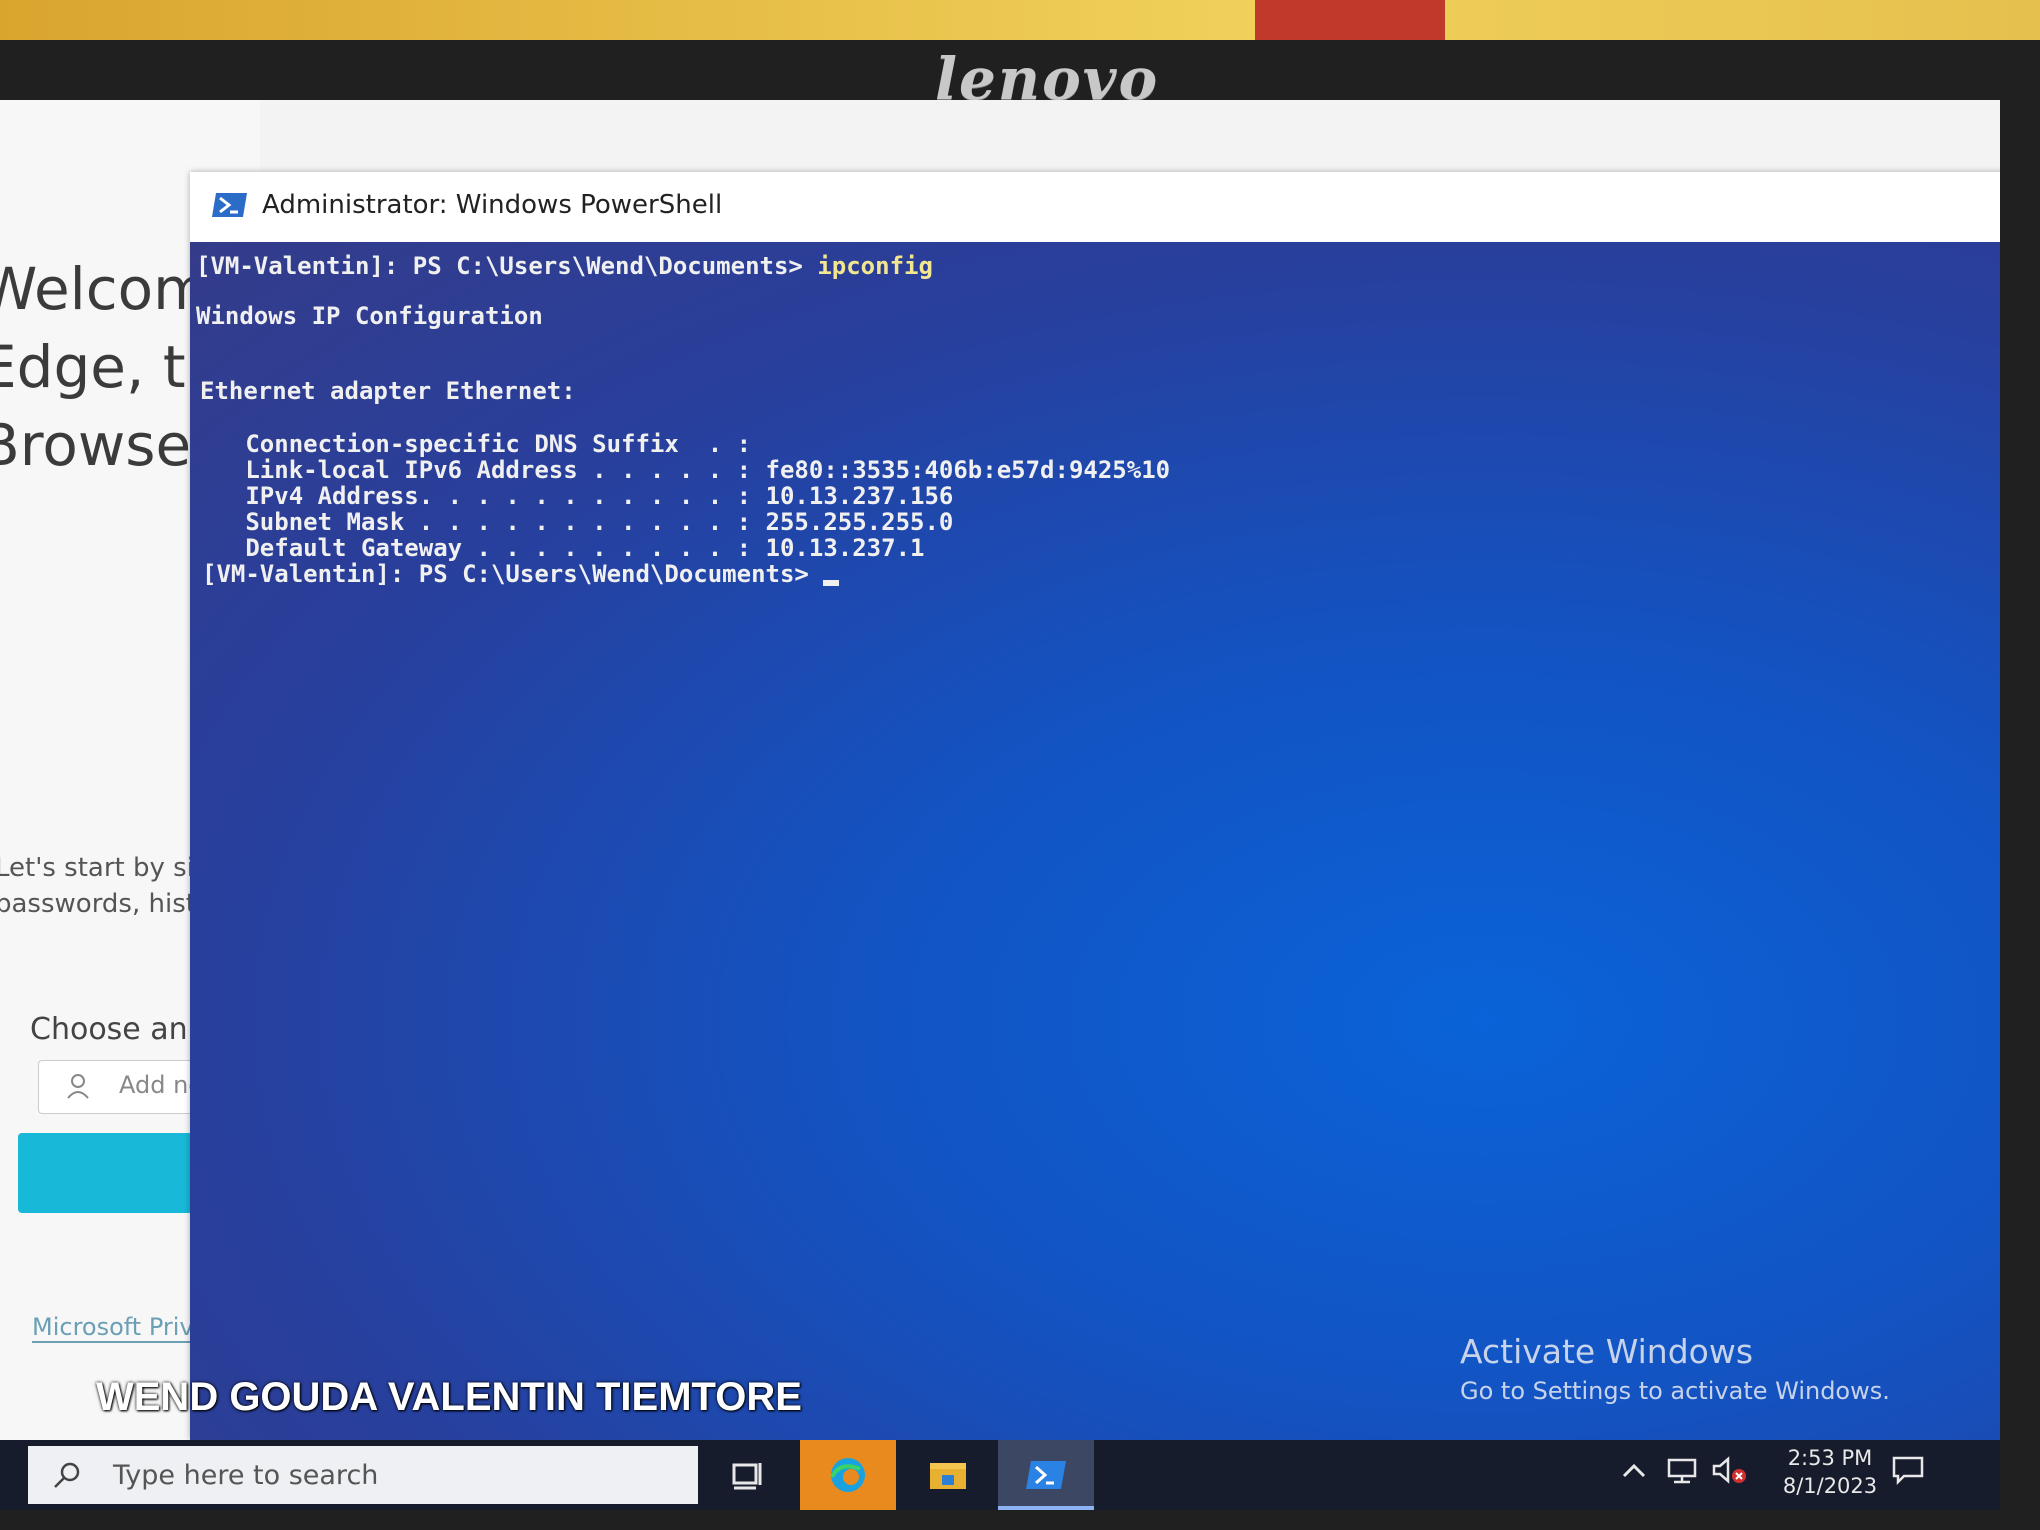 This screenshot has height=1530, width=2040. I want to click on task-view-button, so click(748, 1475).